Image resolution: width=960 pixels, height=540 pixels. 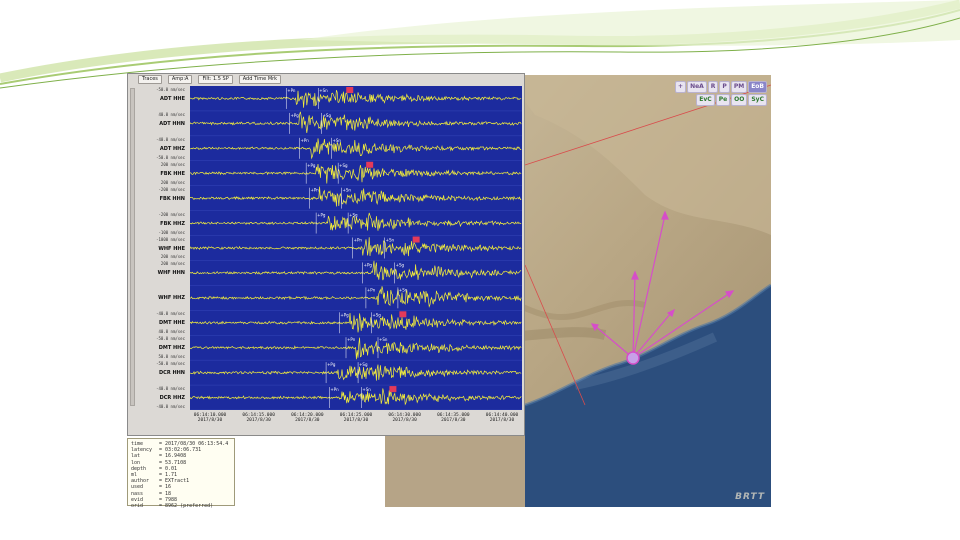 What do you see at coordinates (757, 100) in the screenshot?
I see `map-btn-syc: SyC` at bounding box center [757, 100].